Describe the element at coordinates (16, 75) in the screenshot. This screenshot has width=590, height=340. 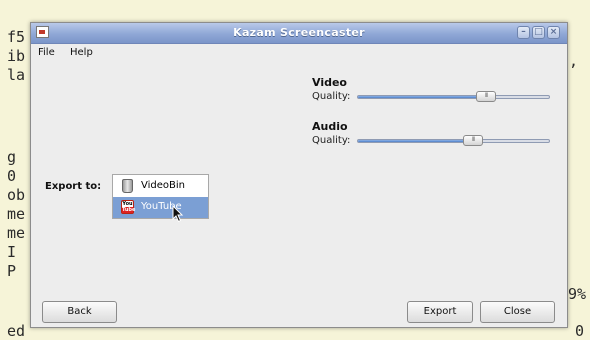
I see `terminal-line: la` at that location.